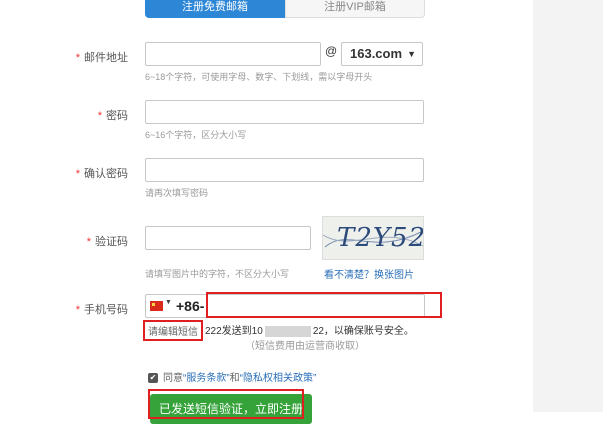  What do you see at coordinates (217, 274) in the screenshot?
I see `captcha-hint: 请填写图片中的字符，不区分大小写` at bounding box center [217, 274].